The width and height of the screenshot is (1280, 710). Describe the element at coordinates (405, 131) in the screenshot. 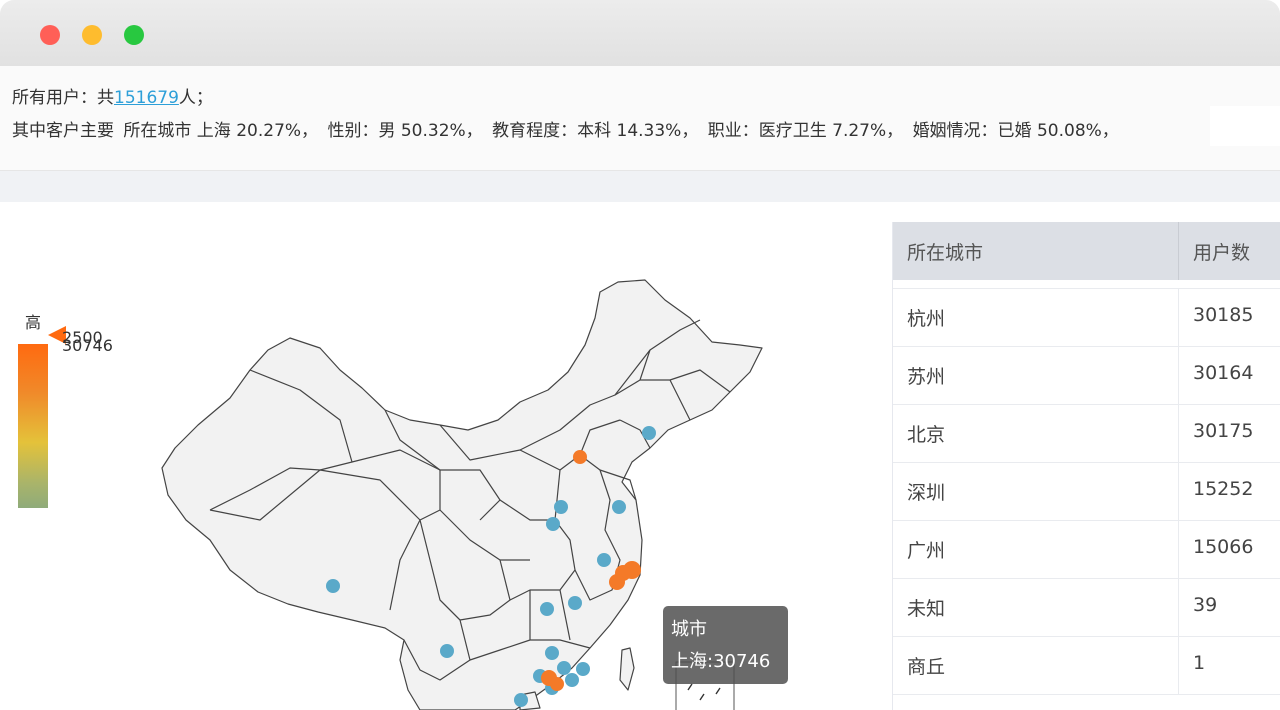

I see `summary-gender: 性别：男 50.32%，` at that location.